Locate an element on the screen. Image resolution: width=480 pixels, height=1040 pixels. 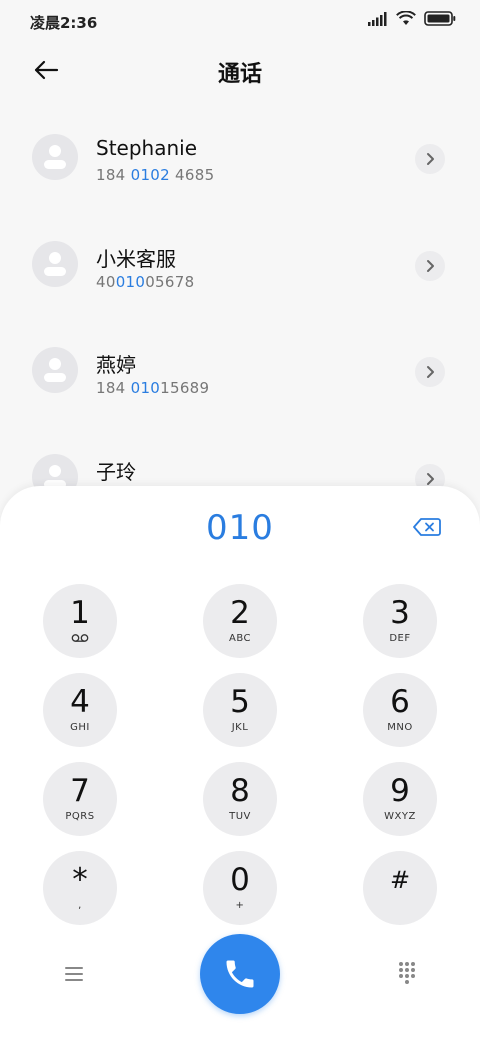
status-bar: 凌晨2:36 is located at coordinates (240, 20).